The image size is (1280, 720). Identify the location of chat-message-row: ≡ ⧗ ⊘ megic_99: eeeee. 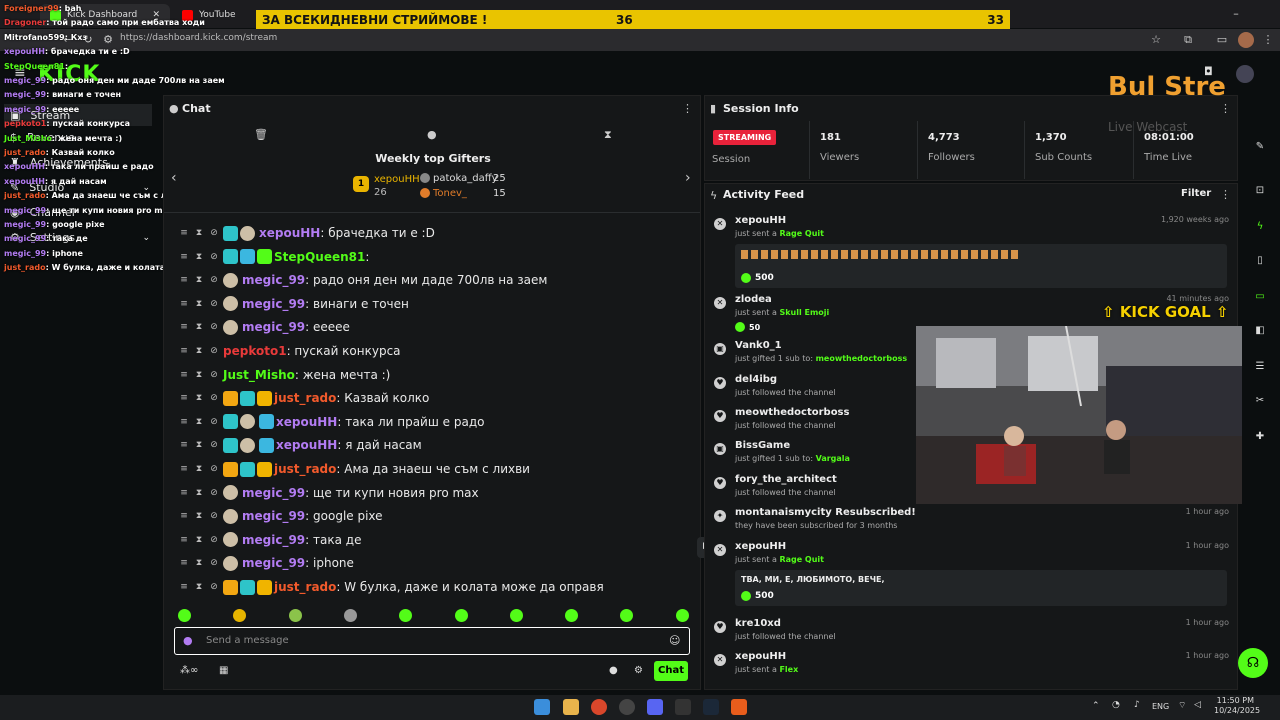
(264, 327).